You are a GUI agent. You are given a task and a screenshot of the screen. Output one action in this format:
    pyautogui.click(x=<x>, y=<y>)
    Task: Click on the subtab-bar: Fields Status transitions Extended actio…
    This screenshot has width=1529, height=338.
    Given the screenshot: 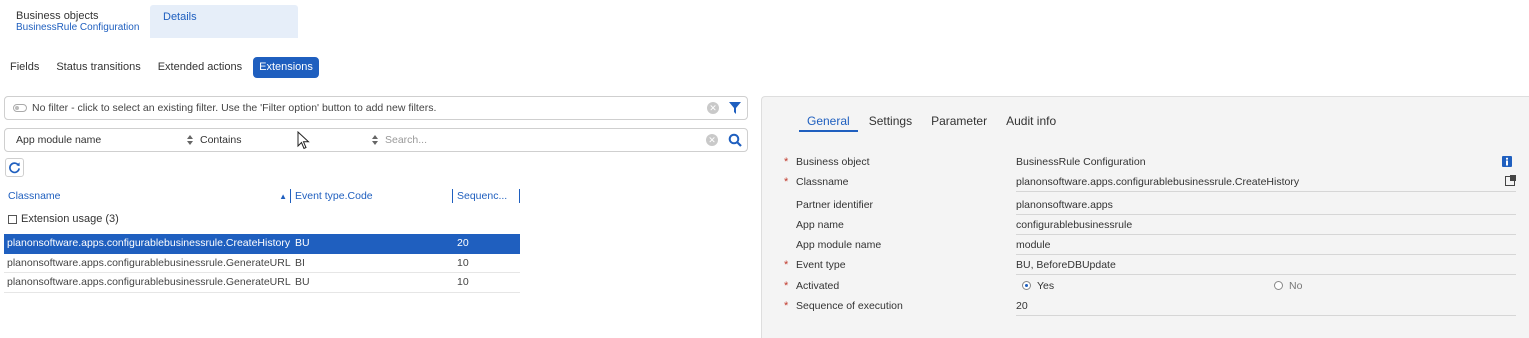 What is the action you would take?
    pyautogui.click(x=164, y=67)
    